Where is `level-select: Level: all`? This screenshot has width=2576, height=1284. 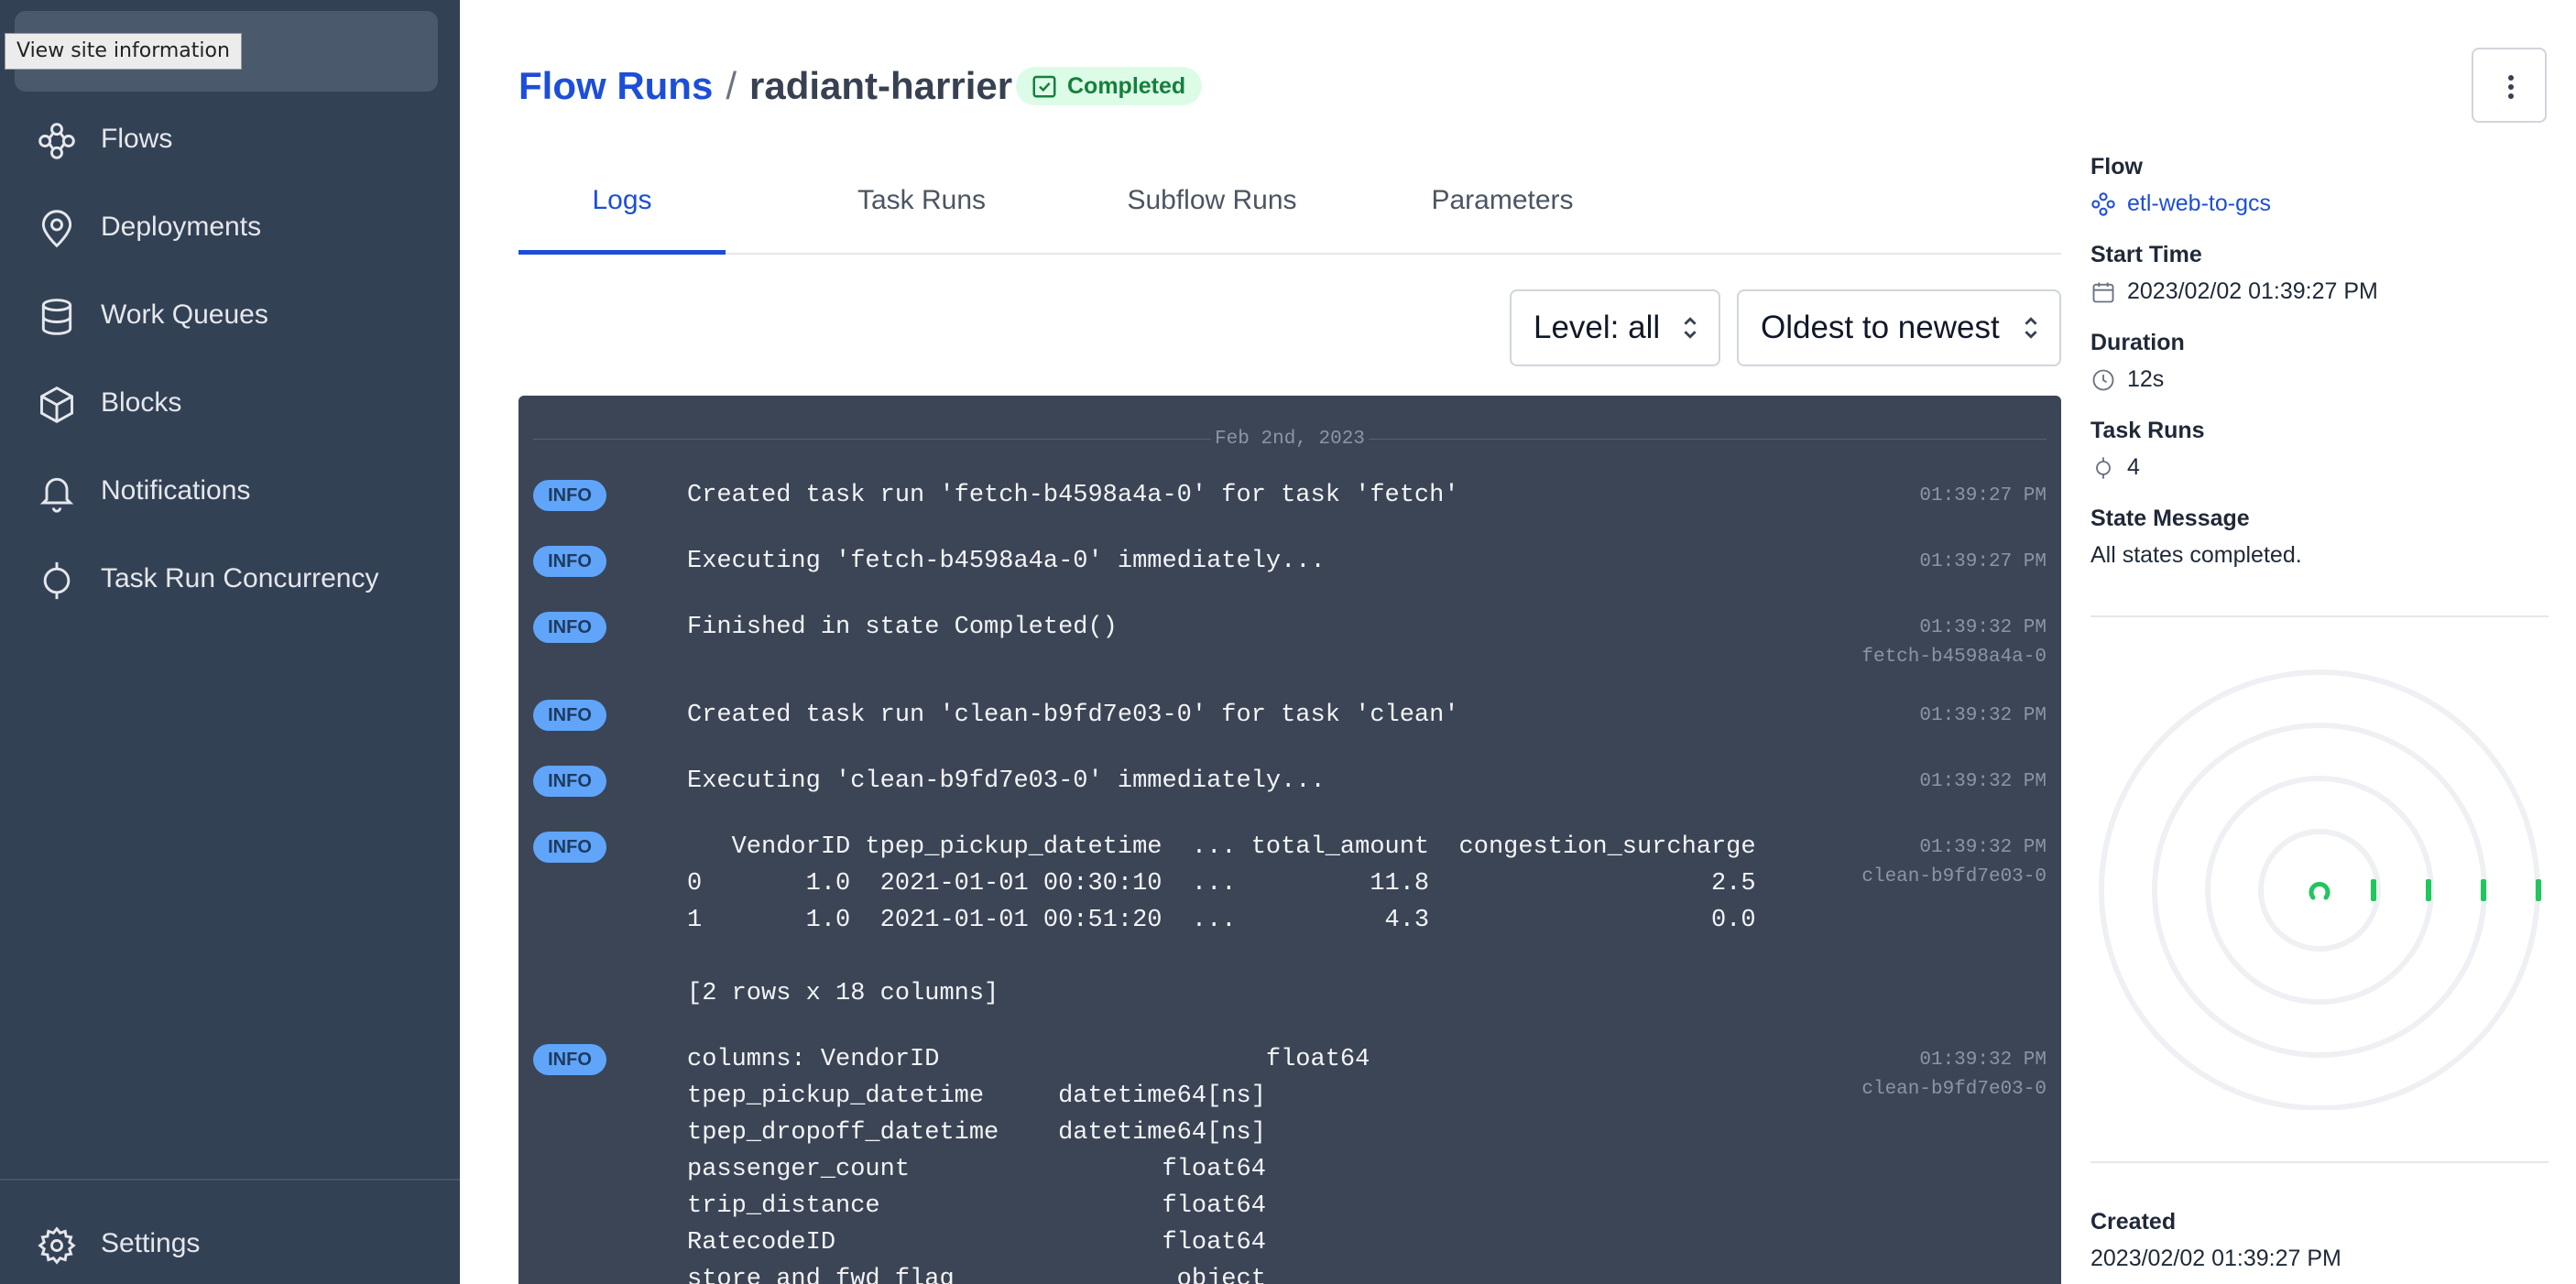
level-select: Level: all is located at coordinates (1615, 327).